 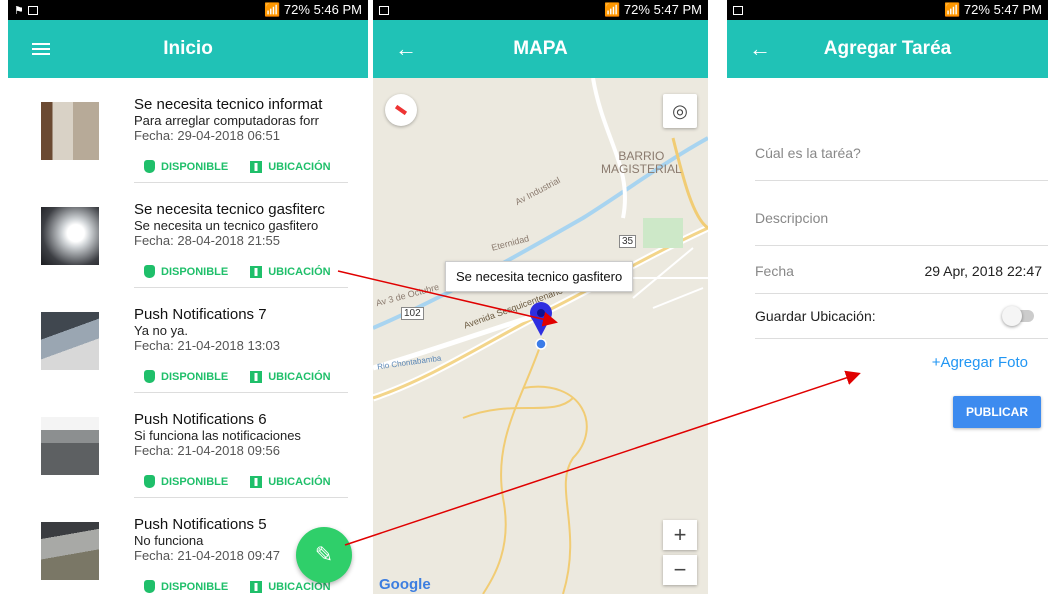 I want to click on page-title: Inicio, so click(x=188, y=48).